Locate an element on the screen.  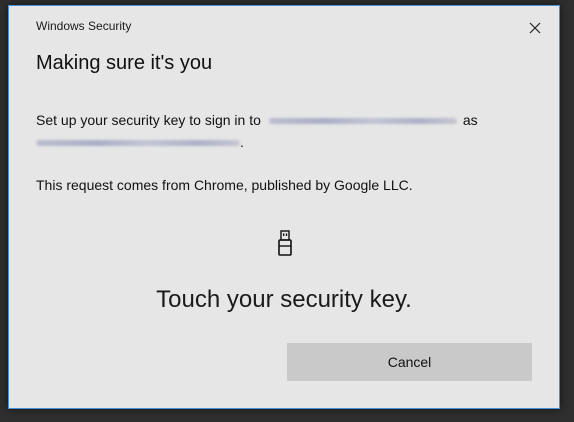
close-icon is located at coordinates (535, 28).